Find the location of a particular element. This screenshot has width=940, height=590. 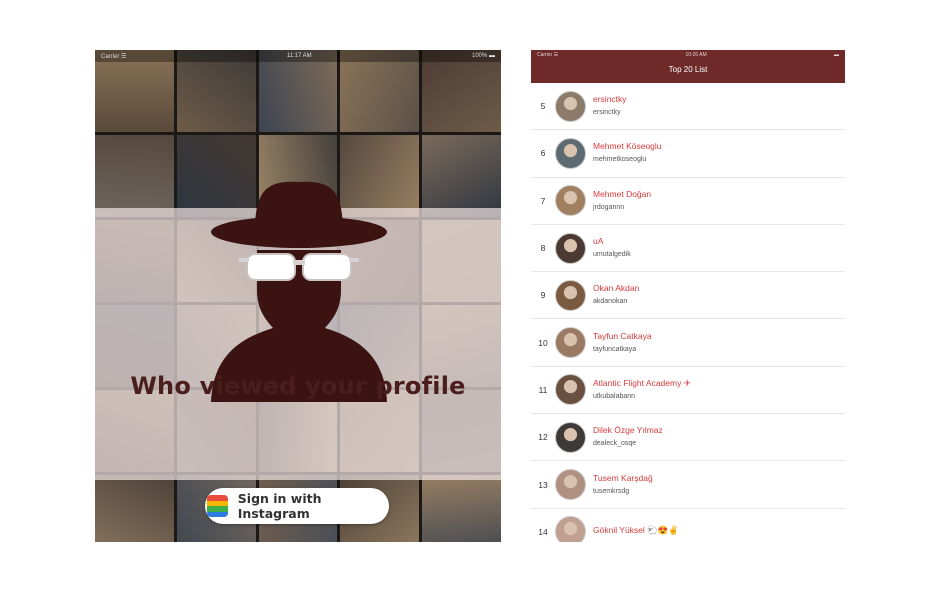

user-info: Tayfun Catkaya tayfuncatkaya is located at coordinates (622, 343).